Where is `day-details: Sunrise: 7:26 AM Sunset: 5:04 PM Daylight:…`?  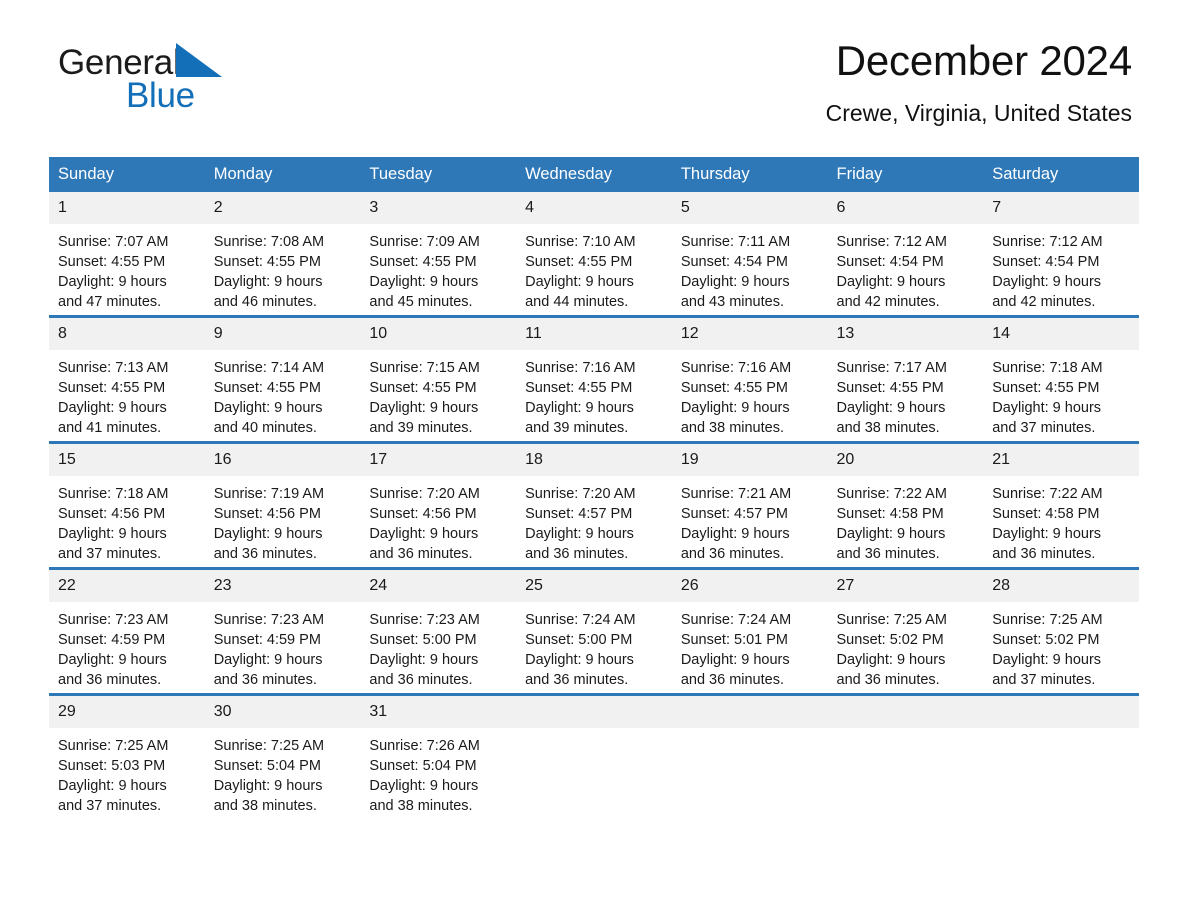 day-details: Sunrise: 7:26 AM Sunset: 5:04 PM Daylight:… is located at coordinates (438, 772).